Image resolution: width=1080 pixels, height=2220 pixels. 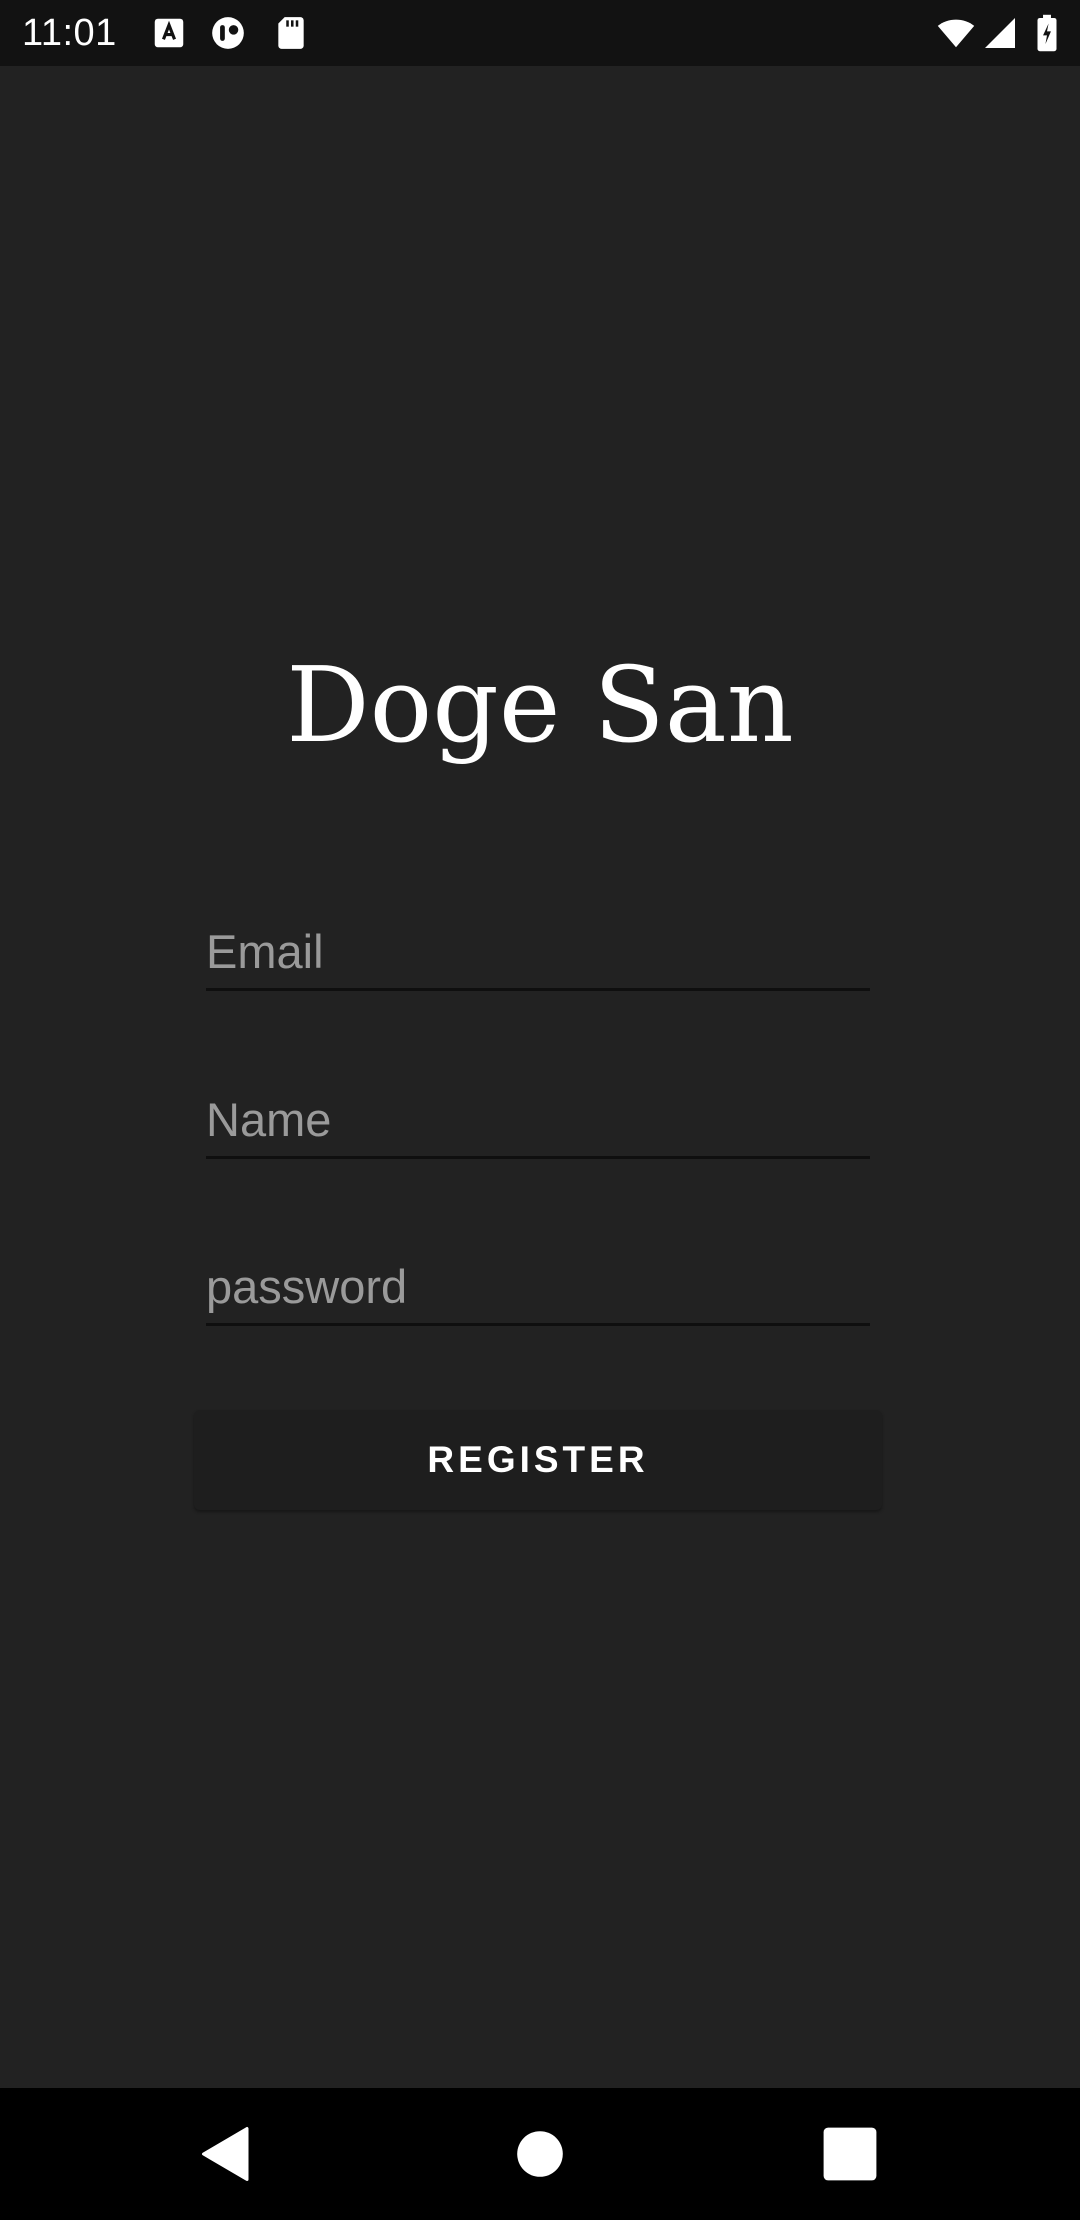 I want to click on status-bar: 11:01, so click(x=540, y=33).